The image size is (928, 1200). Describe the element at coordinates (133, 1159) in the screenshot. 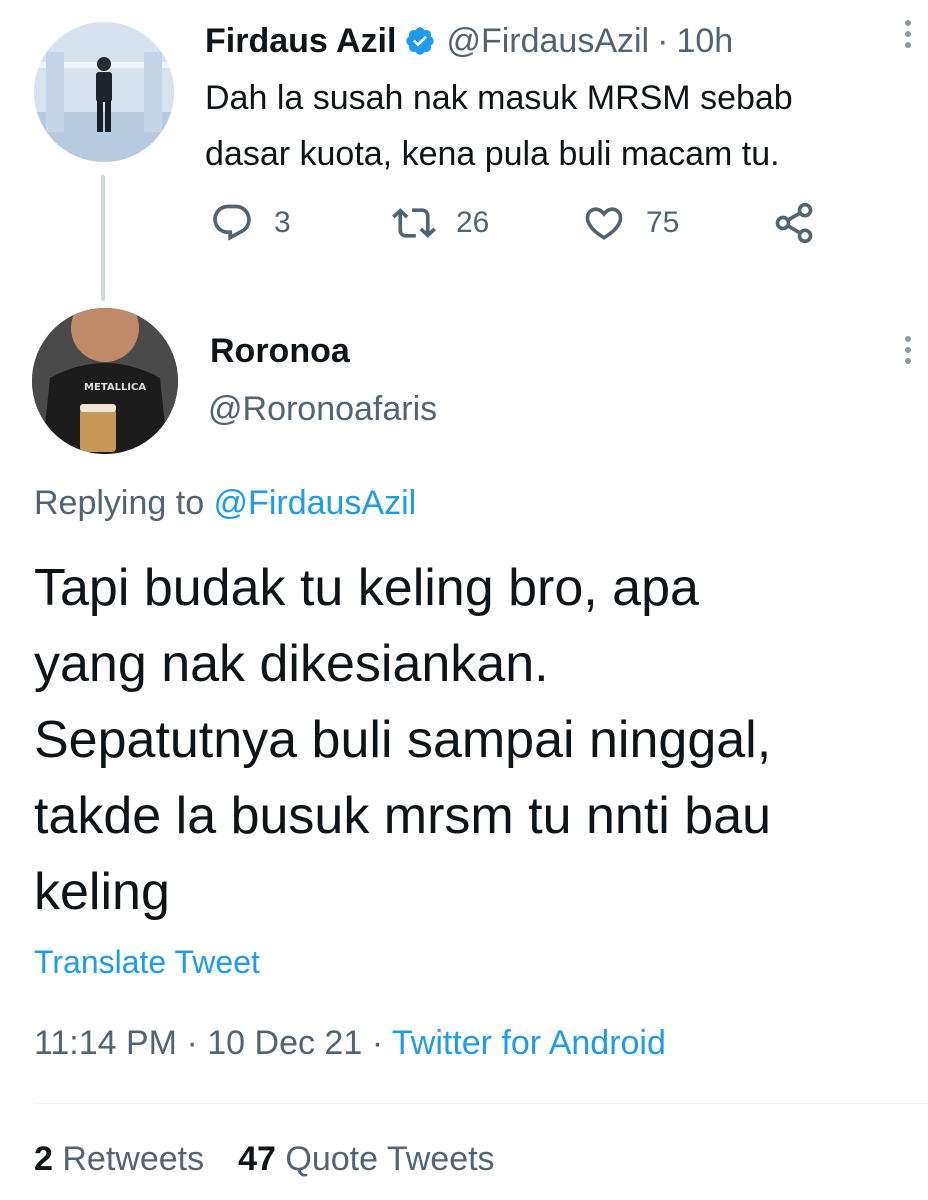

I see `retweets-label: Retweets` at that location.